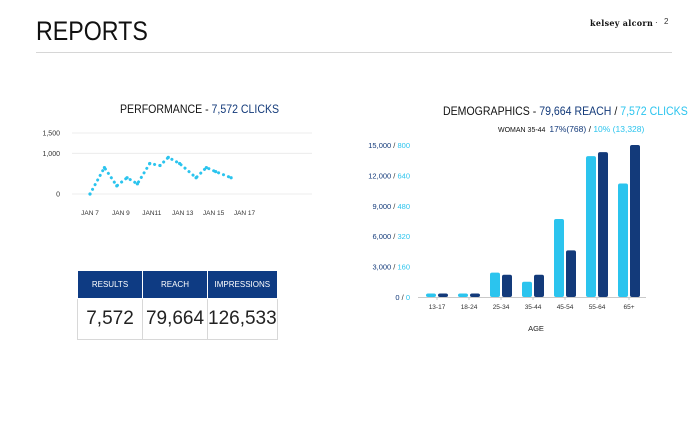 The image size is (700, 437). Describe the element at coordinates (391, 267) in the screenshot. I see `demo-y-tick-label: 3,000 / 160` at that location.